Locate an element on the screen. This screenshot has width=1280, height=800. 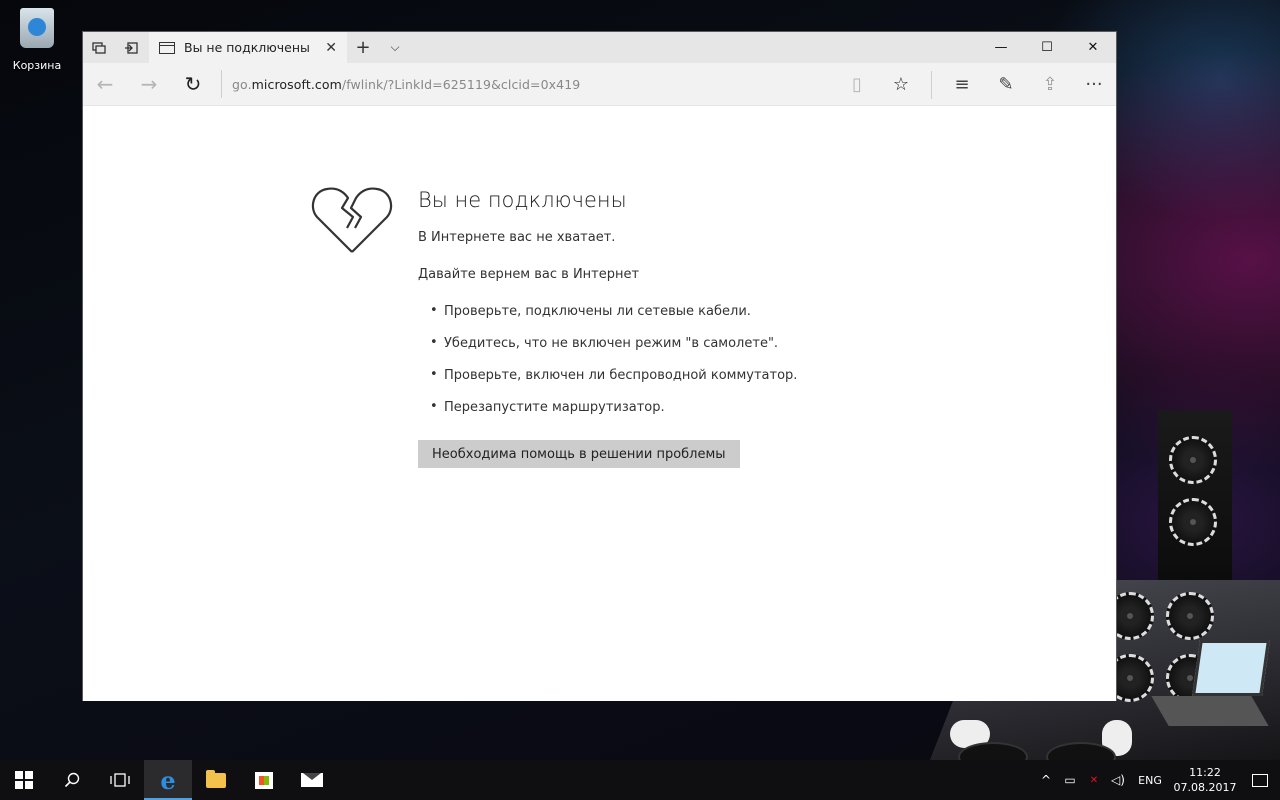
windows-logo-icon is located at coordinates (24, 780).